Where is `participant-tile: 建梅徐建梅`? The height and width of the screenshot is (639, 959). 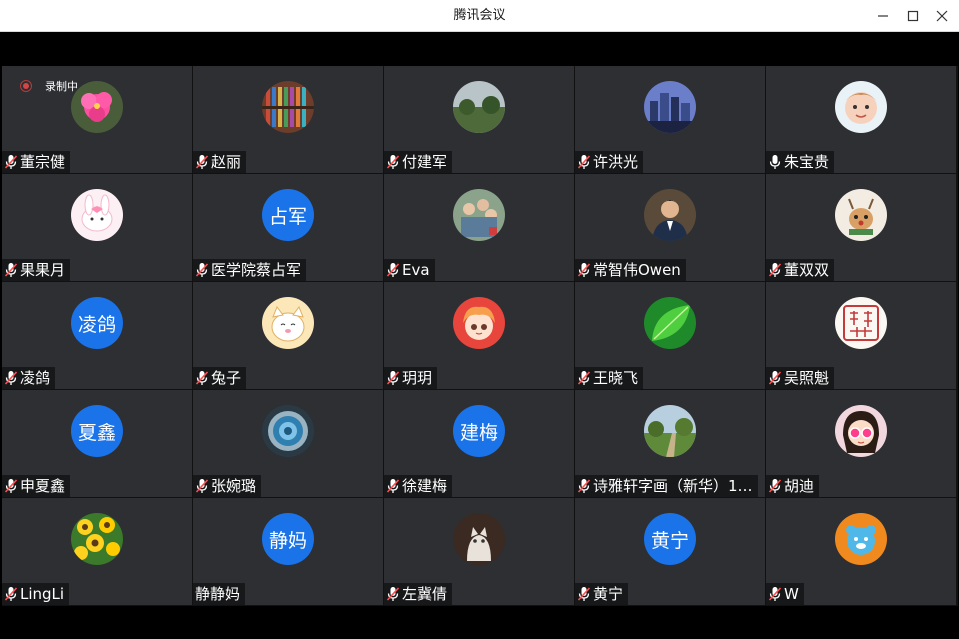
participant-tile: 建梅徐建梅 is located at coordinates (479, 443).